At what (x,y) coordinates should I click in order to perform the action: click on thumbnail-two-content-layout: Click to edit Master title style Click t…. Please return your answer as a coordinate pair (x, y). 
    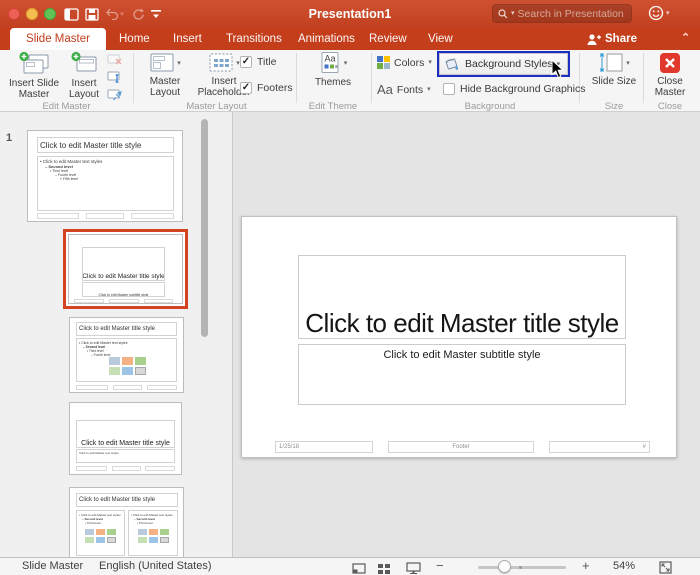
    Looking at the image, I should click on (126, 522).